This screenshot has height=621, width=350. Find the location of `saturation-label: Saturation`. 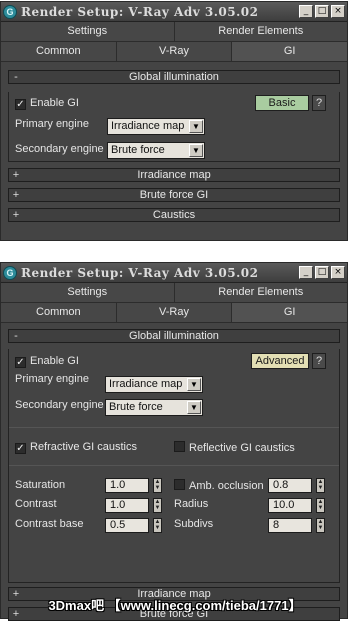

saturation-label: Saturation is located at coordinates (40, 485).